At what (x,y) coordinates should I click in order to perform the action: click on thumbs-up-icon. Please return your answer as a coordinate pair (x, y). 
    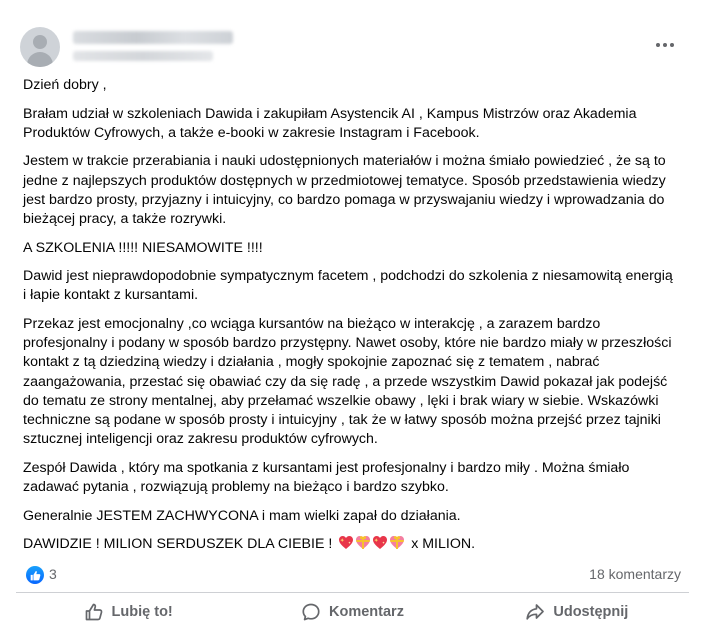
    Looking at the image, I should click on (93, 612).